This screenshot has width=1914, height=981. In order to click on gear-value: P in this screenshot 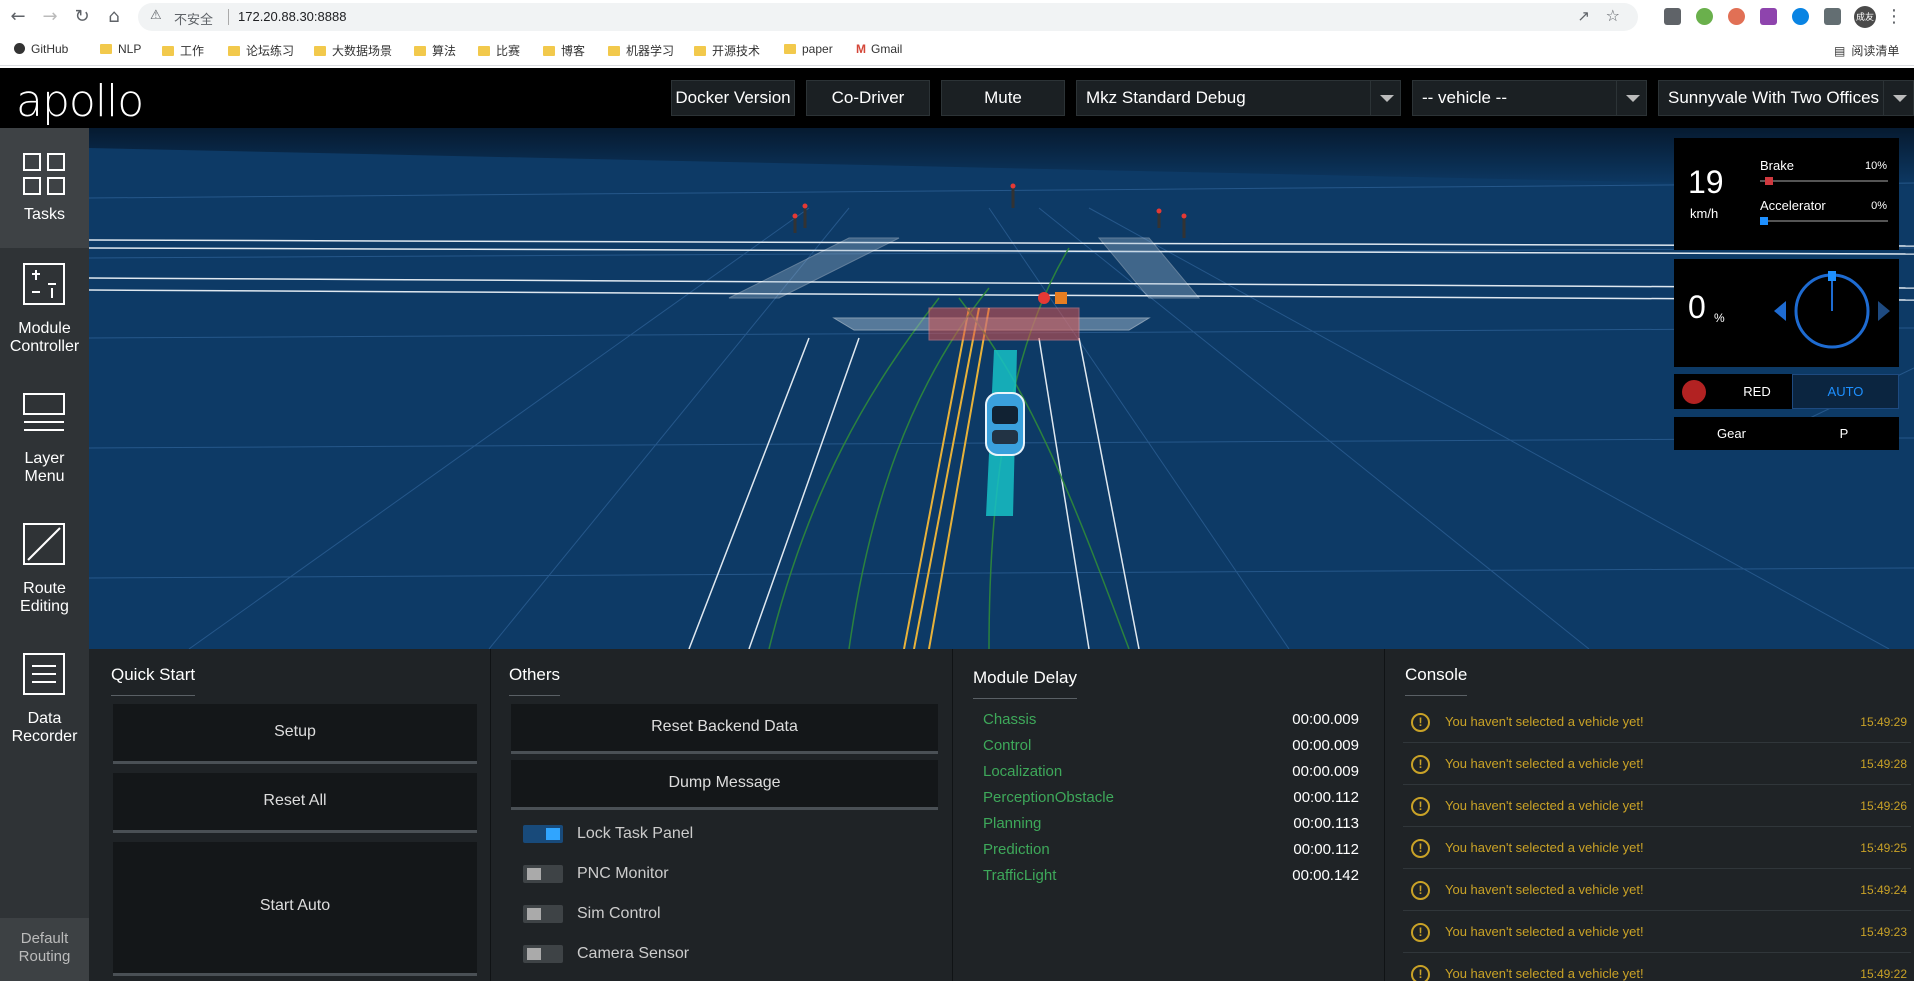, I will do `click(1844, 433)`.